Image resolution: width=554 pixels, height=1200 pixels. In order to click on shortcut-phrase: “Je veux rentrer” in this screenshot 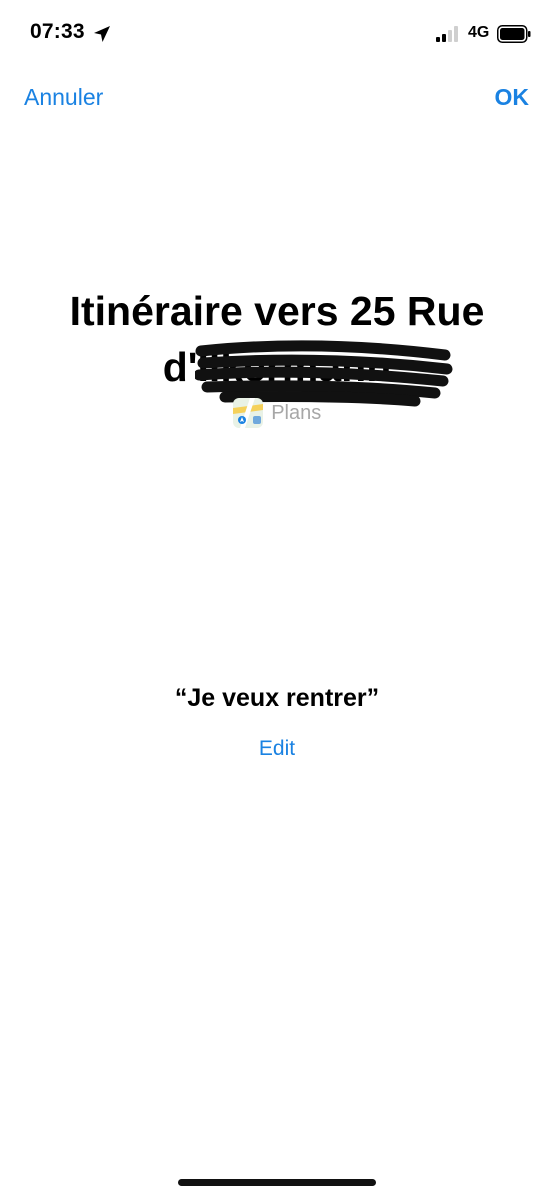, I will do `click(277, 698)`.